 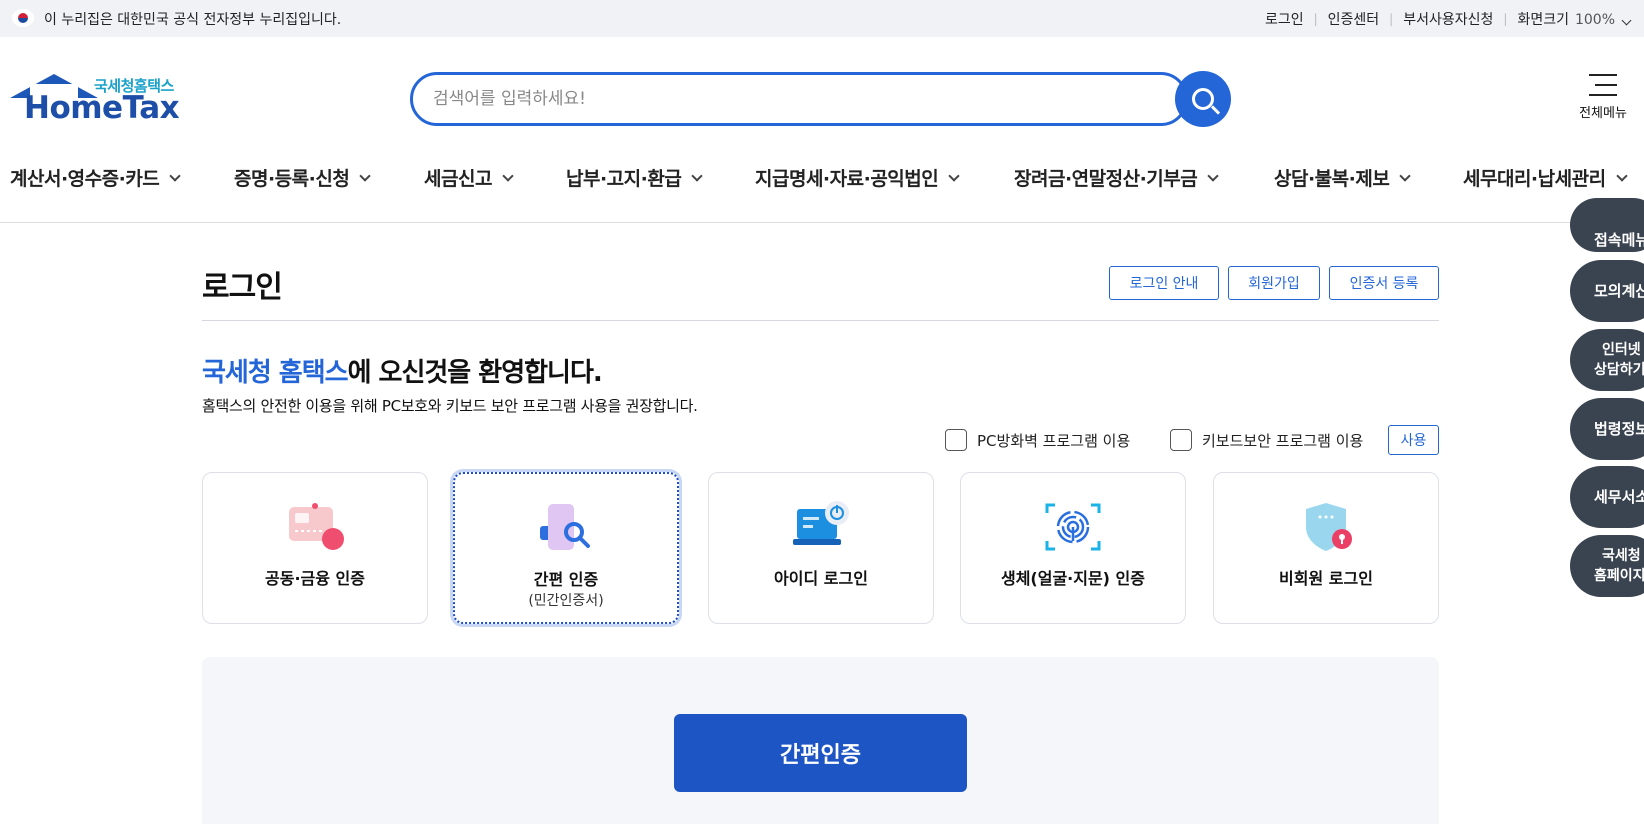 What do you see at coordinates (23, 18) in the screenshot?
I see `korea-flag-icon` at bounding box center [23, 18].